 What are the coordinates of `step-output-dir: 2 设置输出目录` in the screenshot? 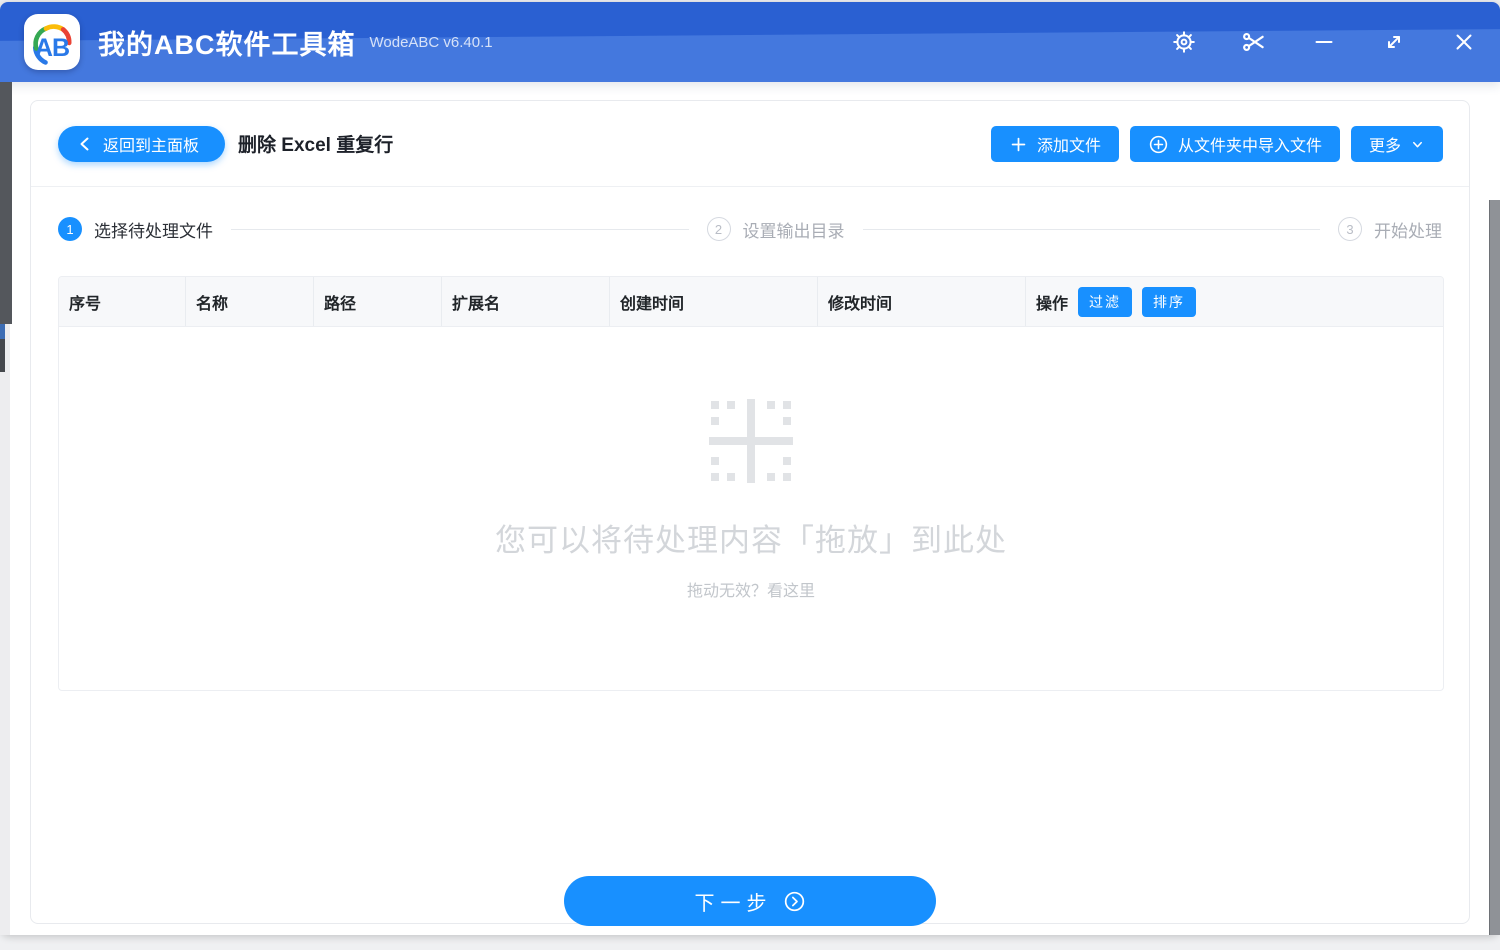 It's located at (775, 229).